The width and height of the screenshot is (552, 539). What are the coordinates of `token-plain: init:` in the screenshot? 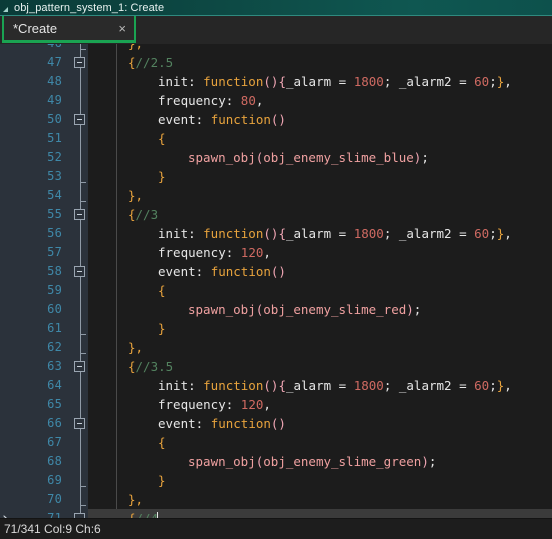 It's located at (181, 81).